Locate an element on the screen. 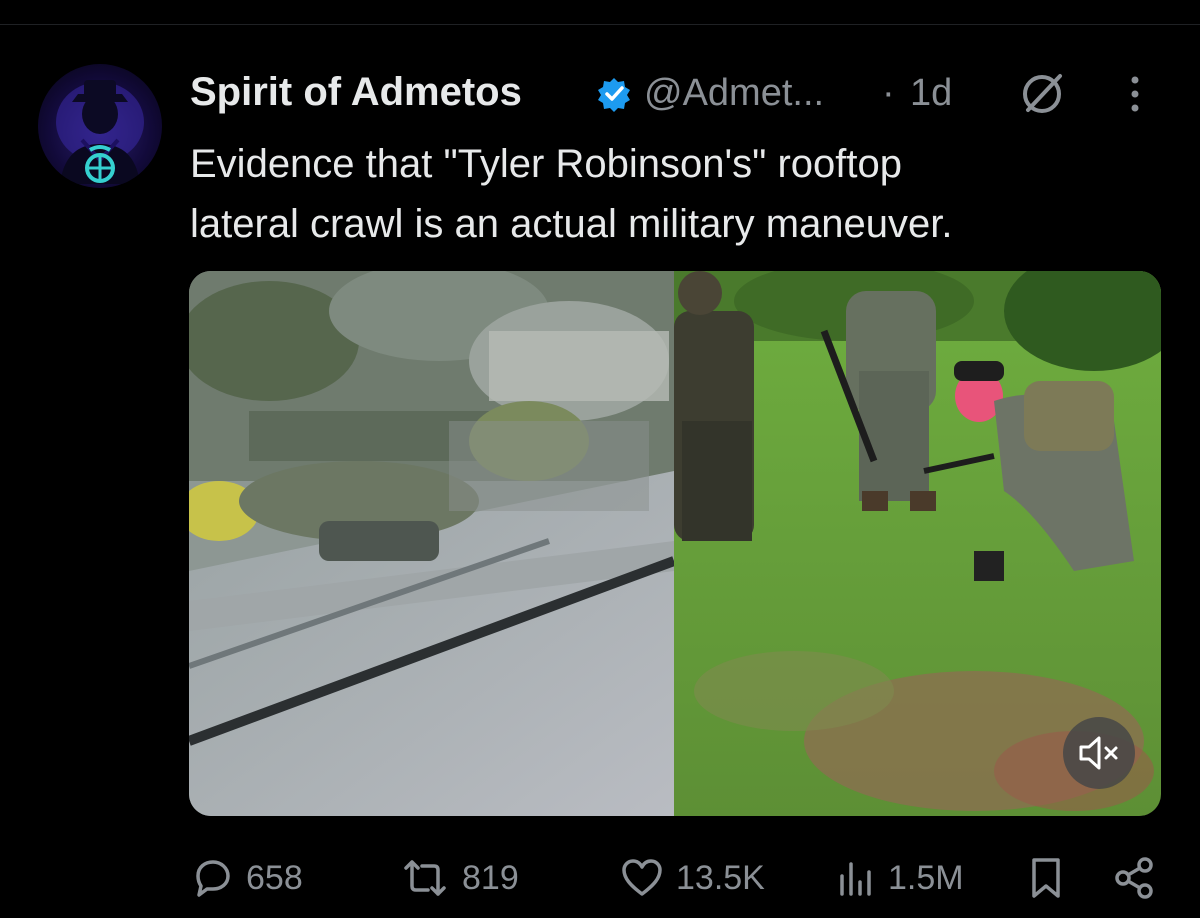  verified-badge-icon is located at coordinates (614, 94).